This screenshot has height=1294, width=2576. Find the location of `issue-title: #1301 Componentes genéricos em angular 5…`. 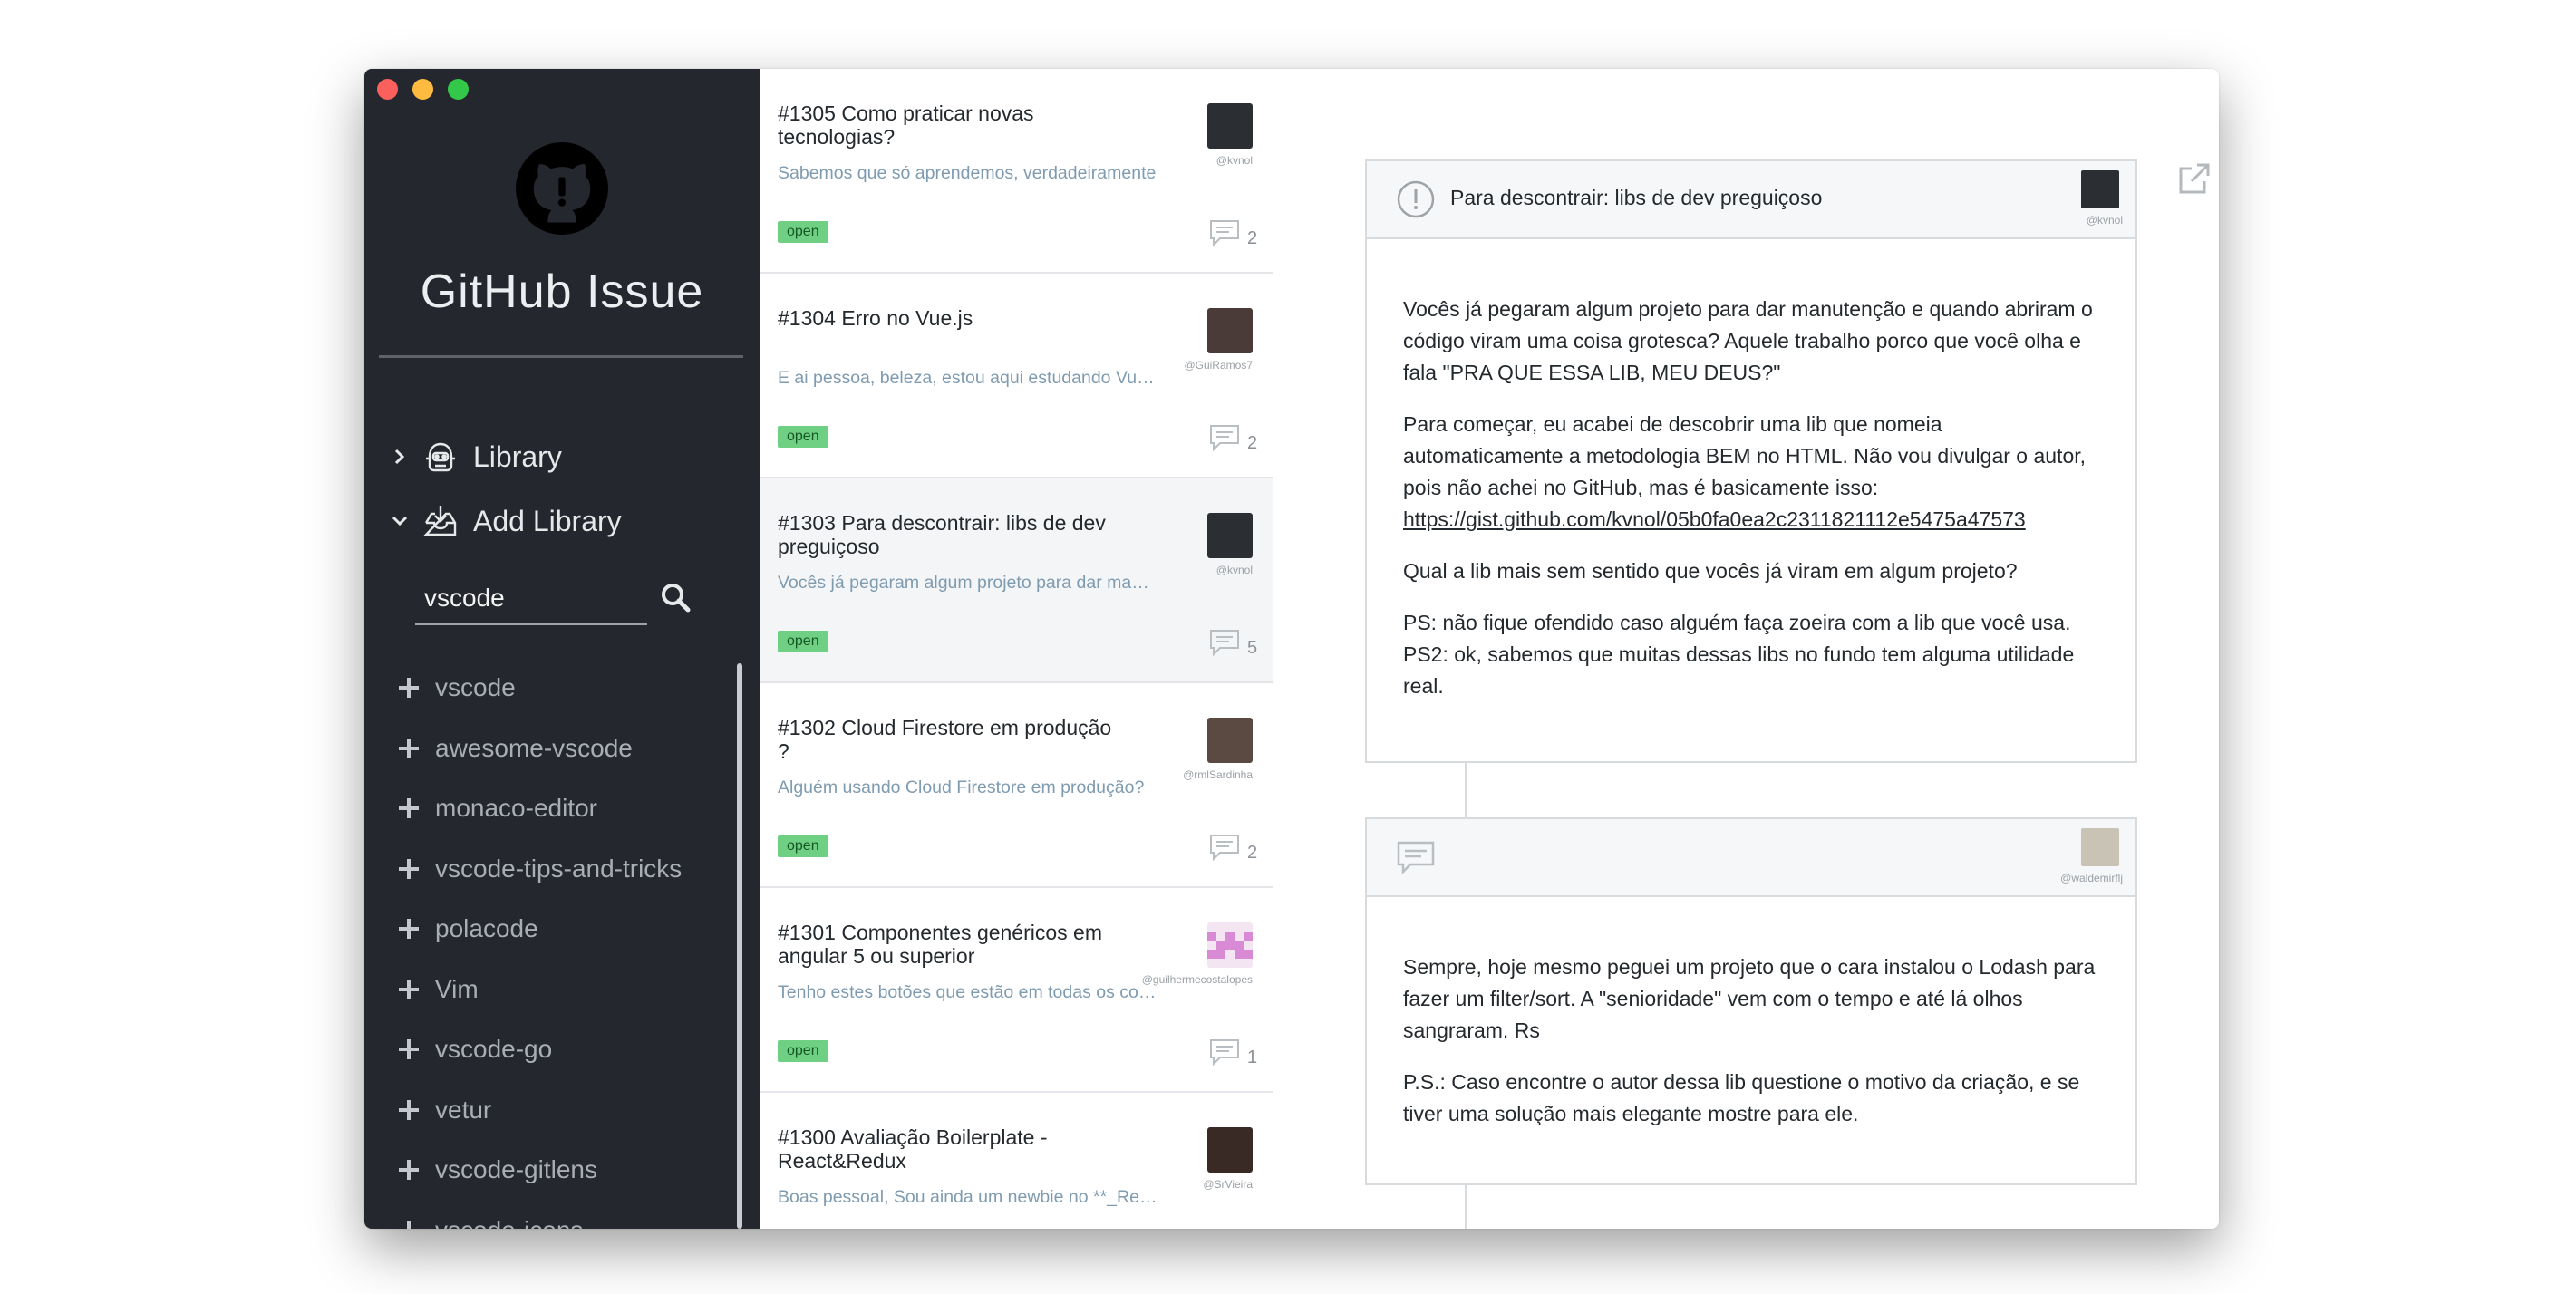

issue-title: #1301 Componentes genéricos em angular 5… is located at coordinates (940, 944).